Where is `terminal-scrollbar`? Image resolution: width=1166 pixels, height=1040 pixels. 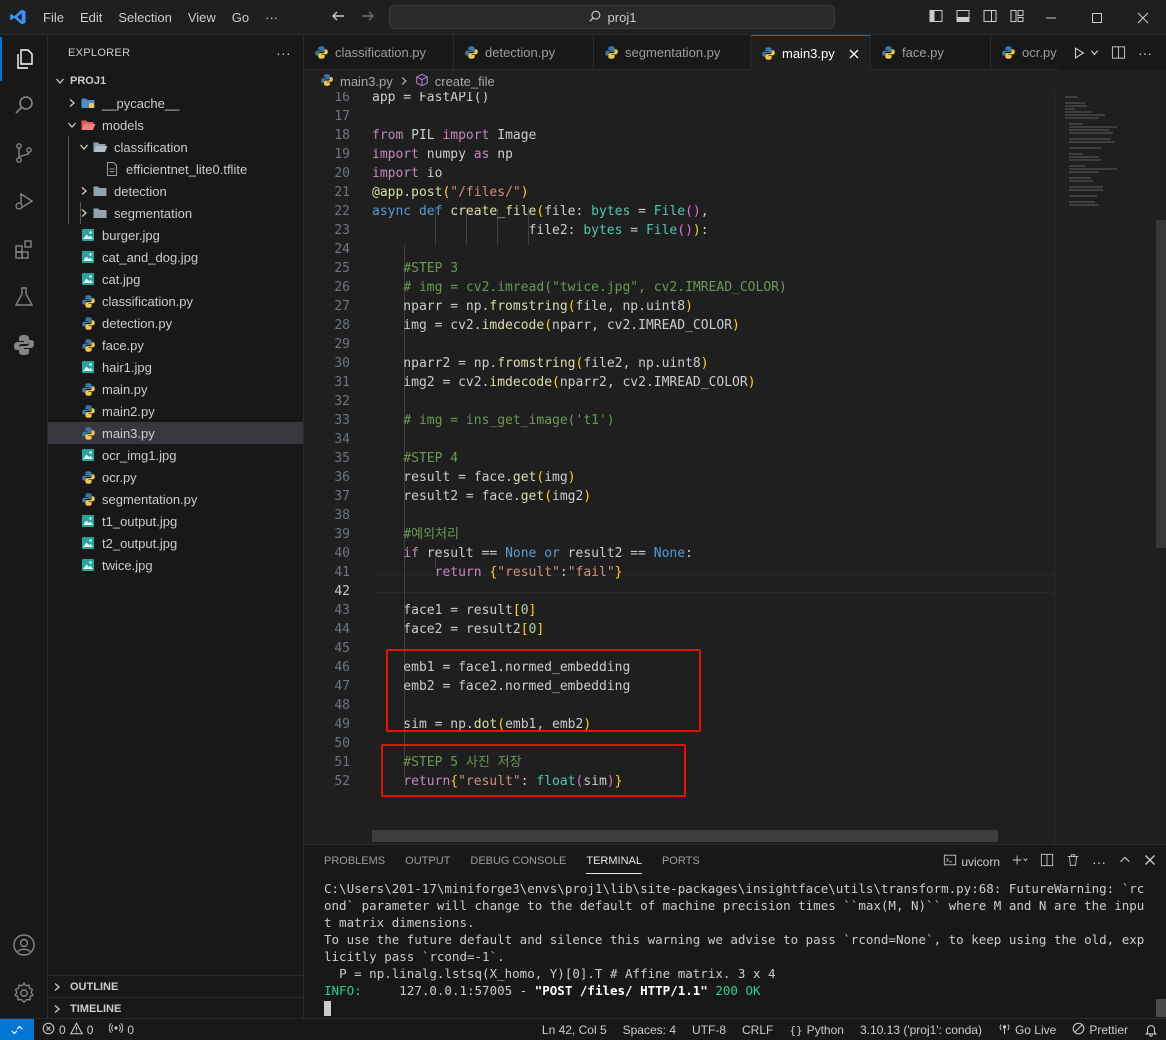
terminal-scrollbar is located at coordinates (1161, 1008).